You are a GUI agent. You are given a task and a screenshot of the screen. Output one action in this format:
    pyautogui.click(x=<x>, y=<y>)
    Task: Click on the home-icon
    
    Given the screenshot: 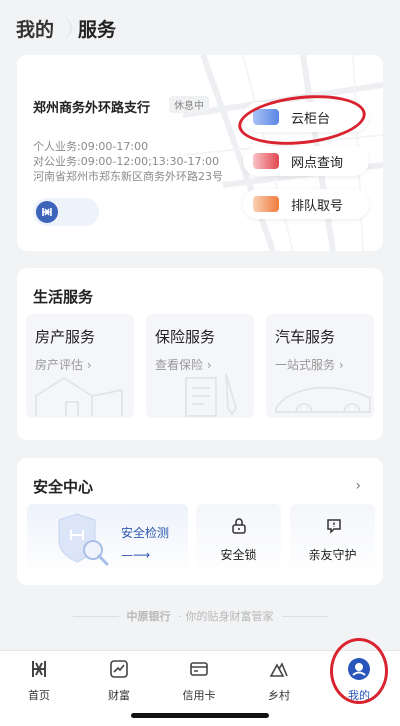 What is the action you would take?
    pyautogui.click(x=39, y=669)
    